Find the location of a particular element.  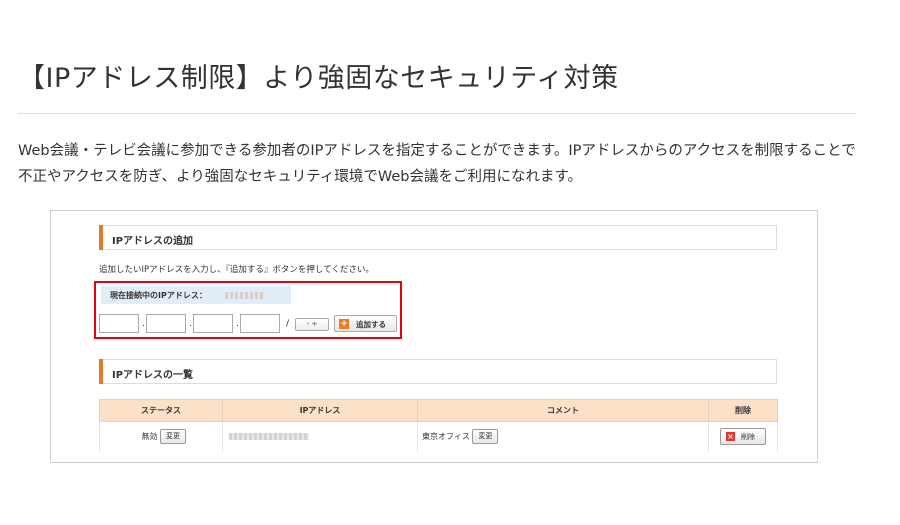

comment-cell: 東京オフィス 変更 is located at coordinates (563, 436).